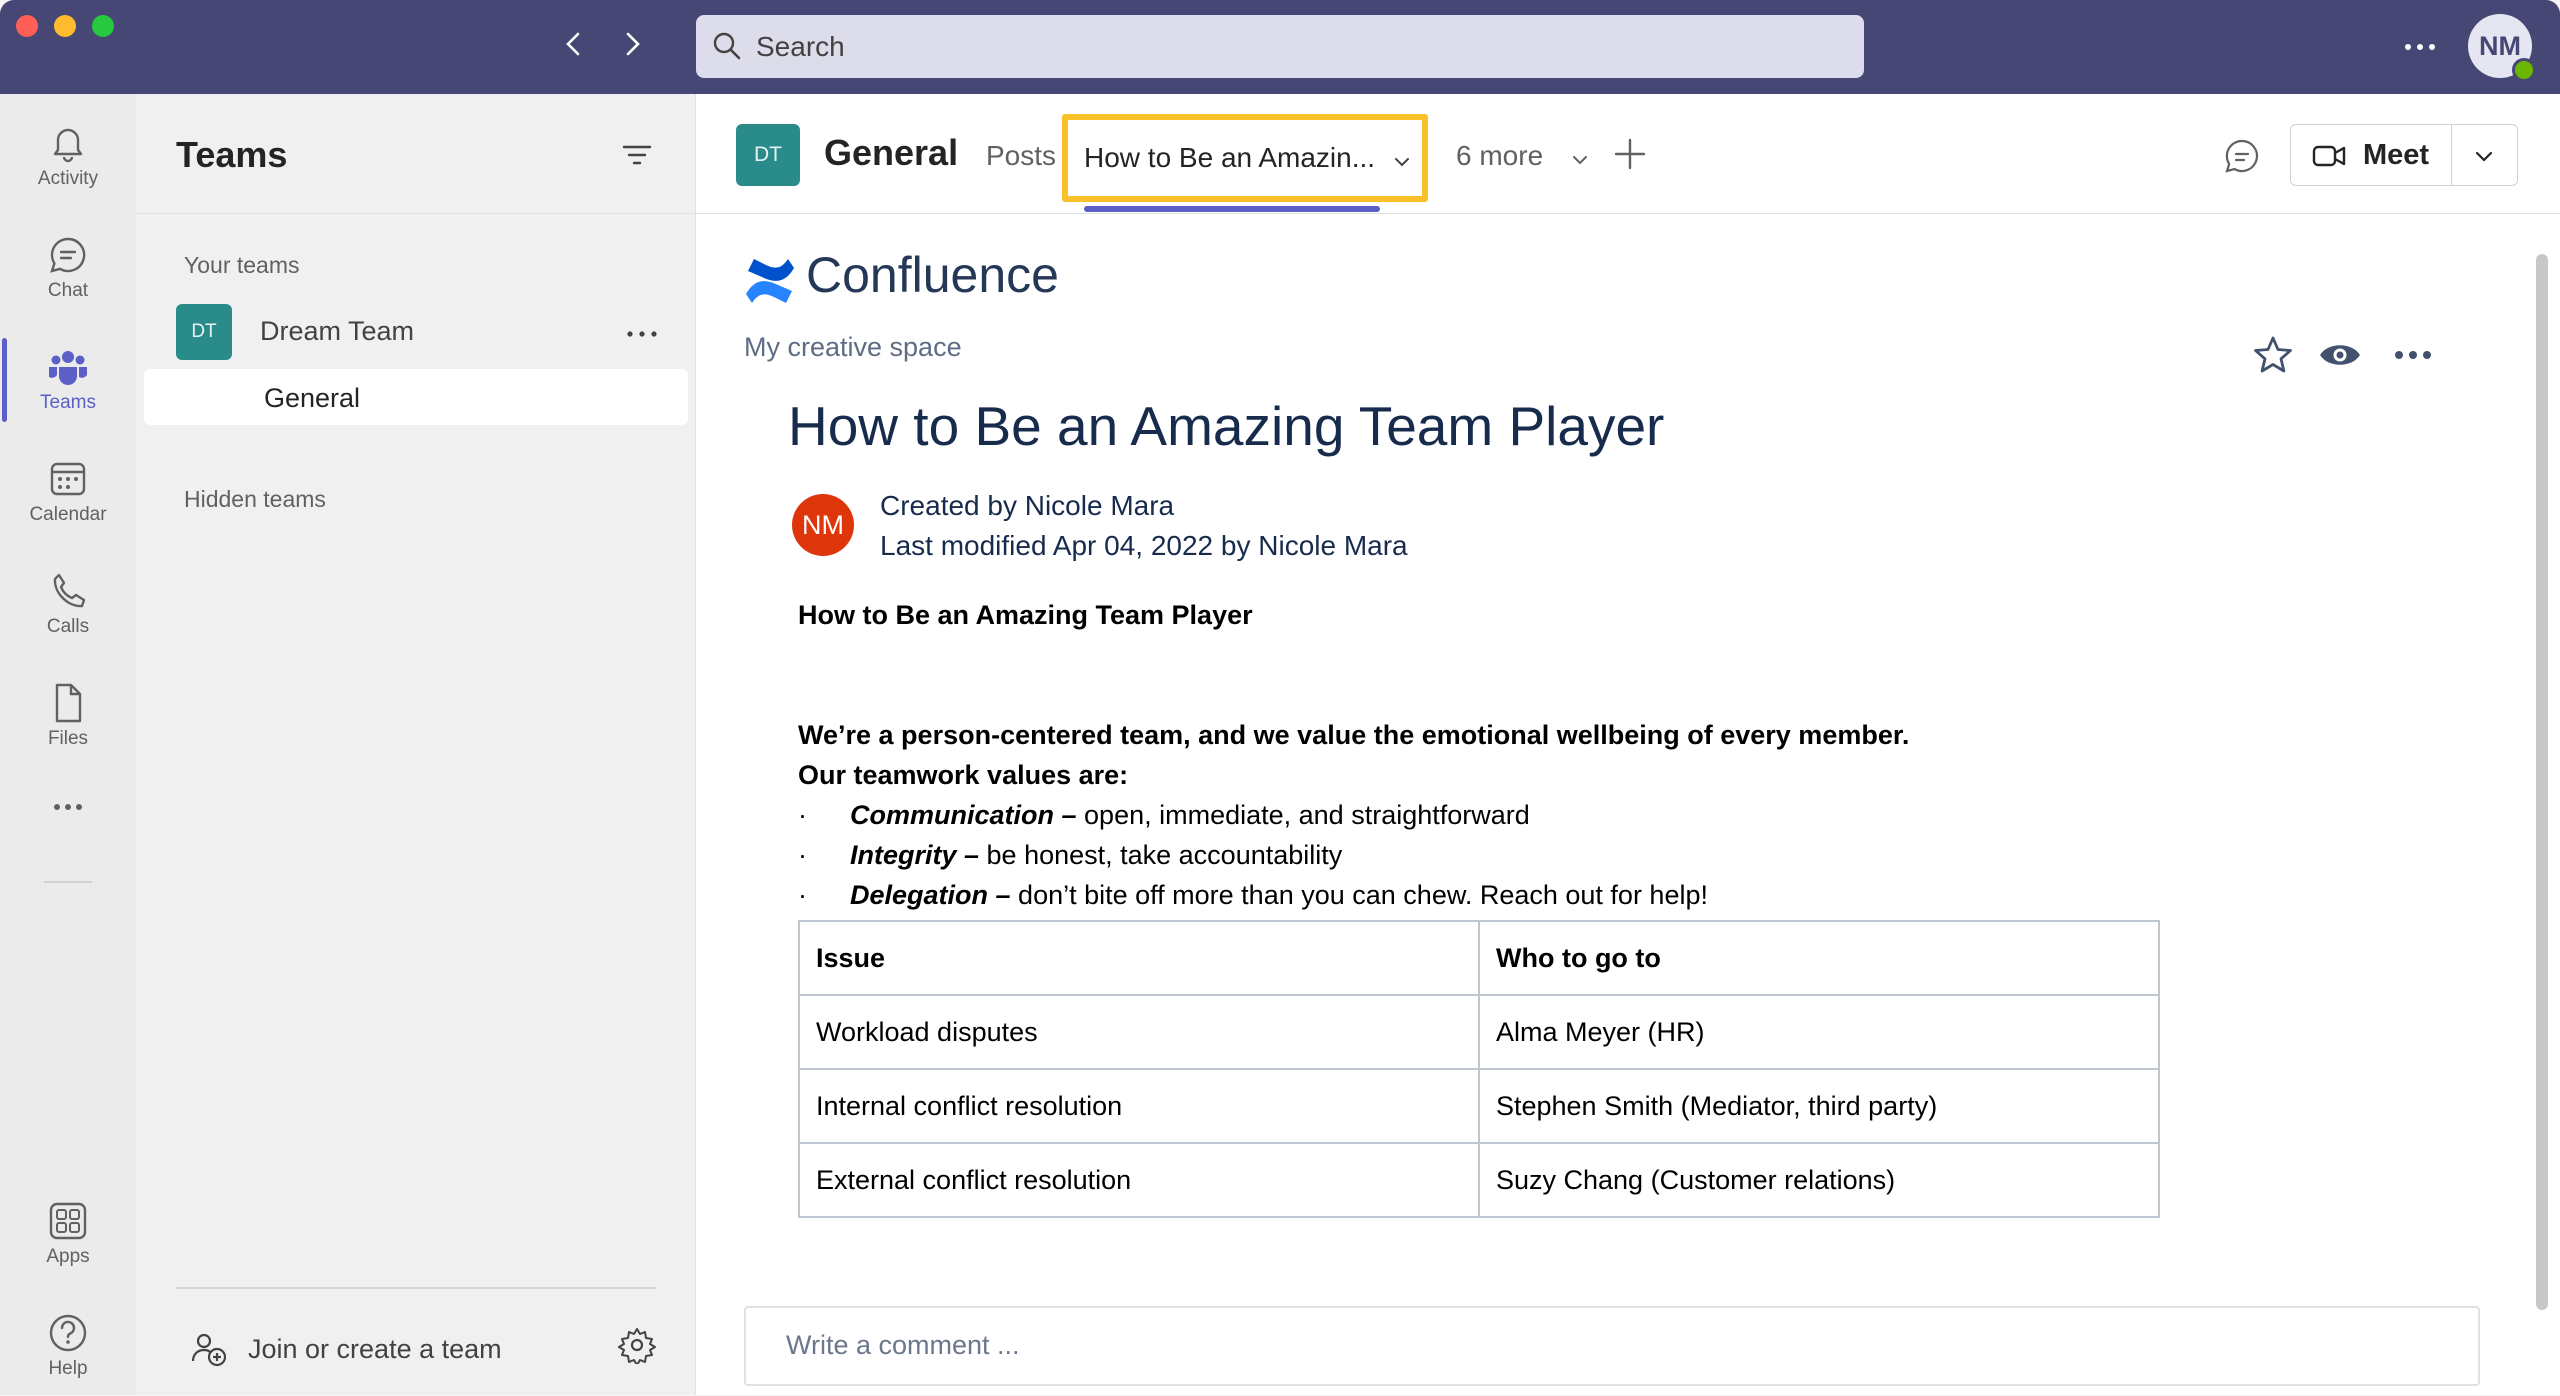 Image resolution: width=2560 pixels, height=1396 pixels. Describe the element at coordinates (68, 145) in the screenshot. I see `bell-icon` at that location.